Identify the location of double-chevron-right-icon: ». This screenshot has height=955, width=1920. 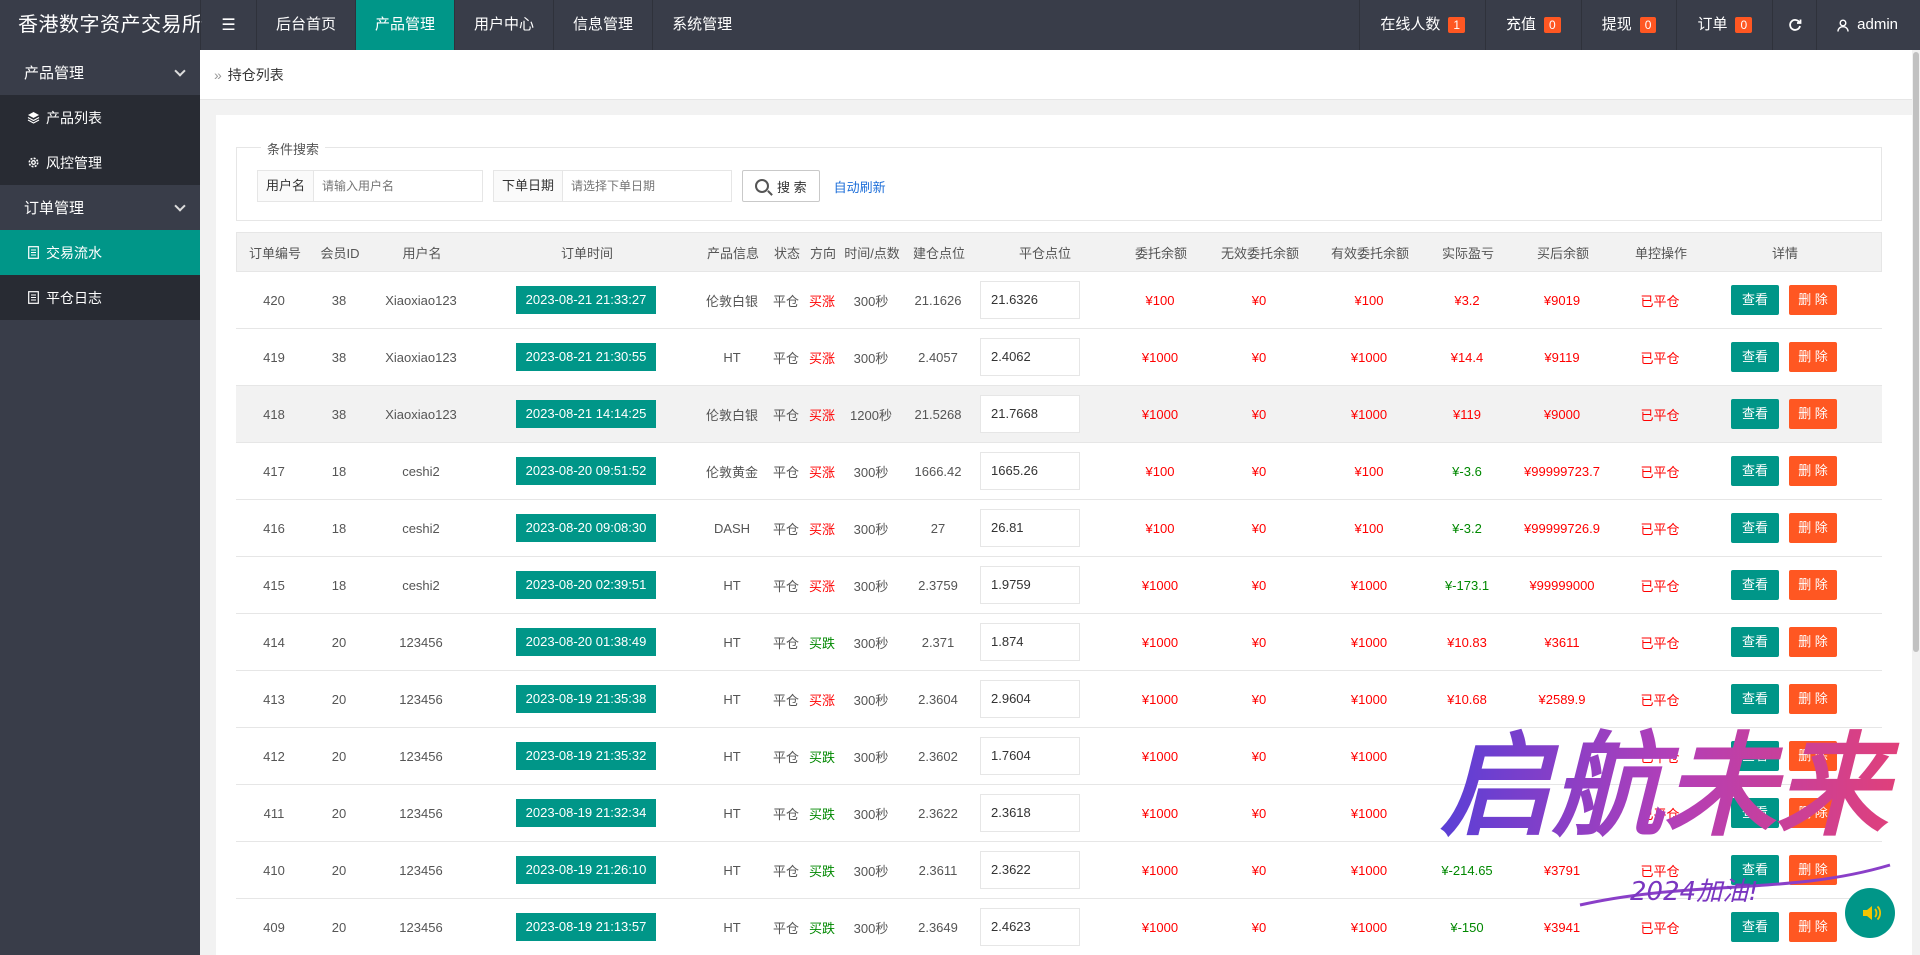
(218, 74).